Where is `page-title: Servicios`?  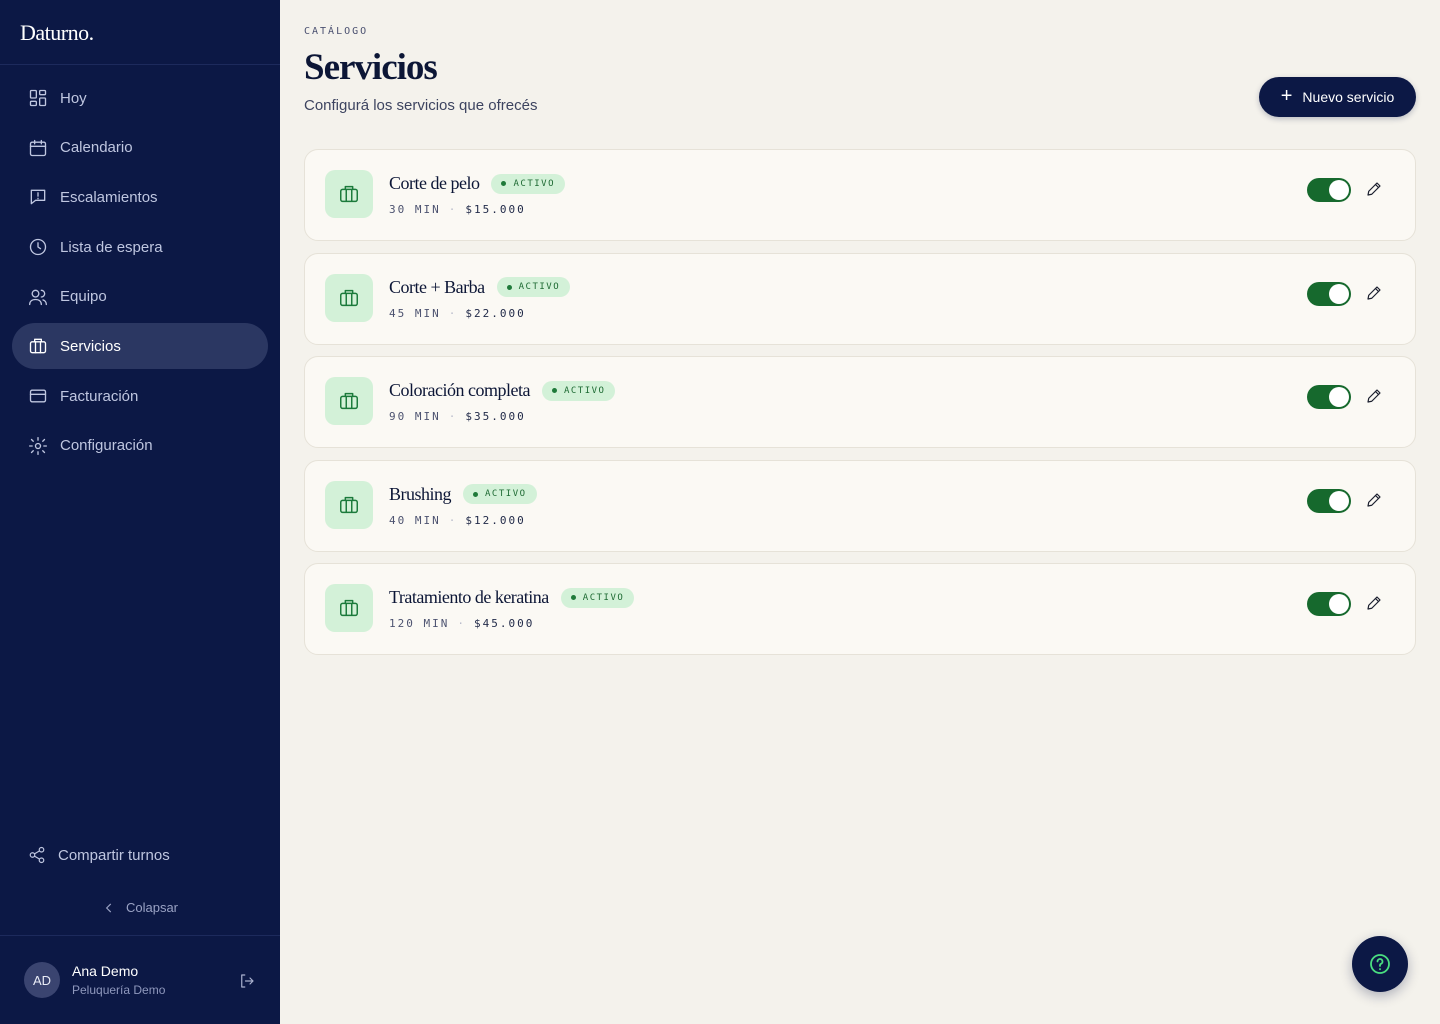 page-title: Servicios is located at coordinates (371, 67).